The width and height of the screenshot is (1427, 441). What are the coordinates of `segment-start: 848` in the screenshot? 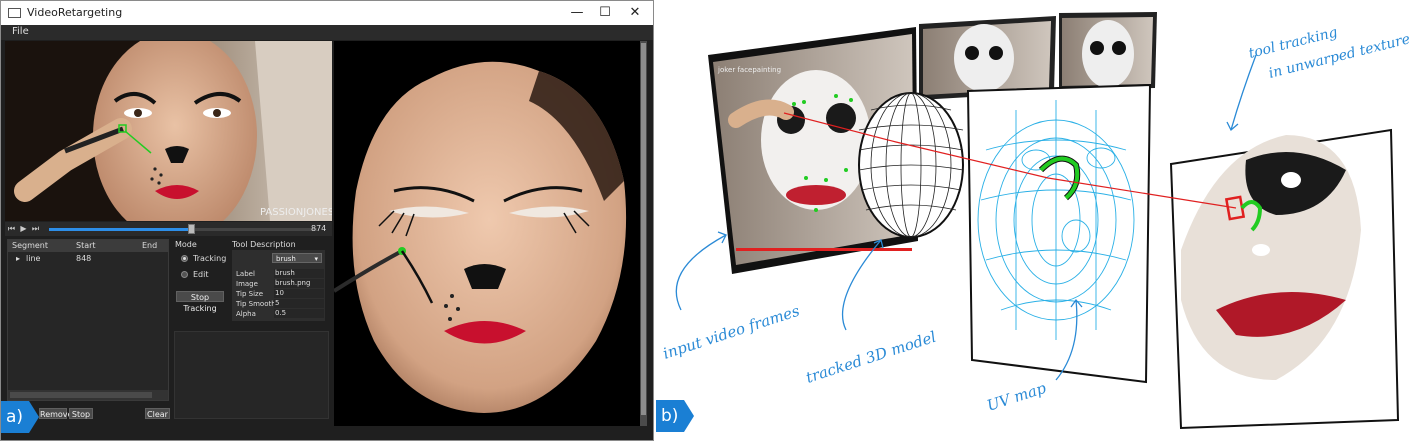 It's located at (84, 258).